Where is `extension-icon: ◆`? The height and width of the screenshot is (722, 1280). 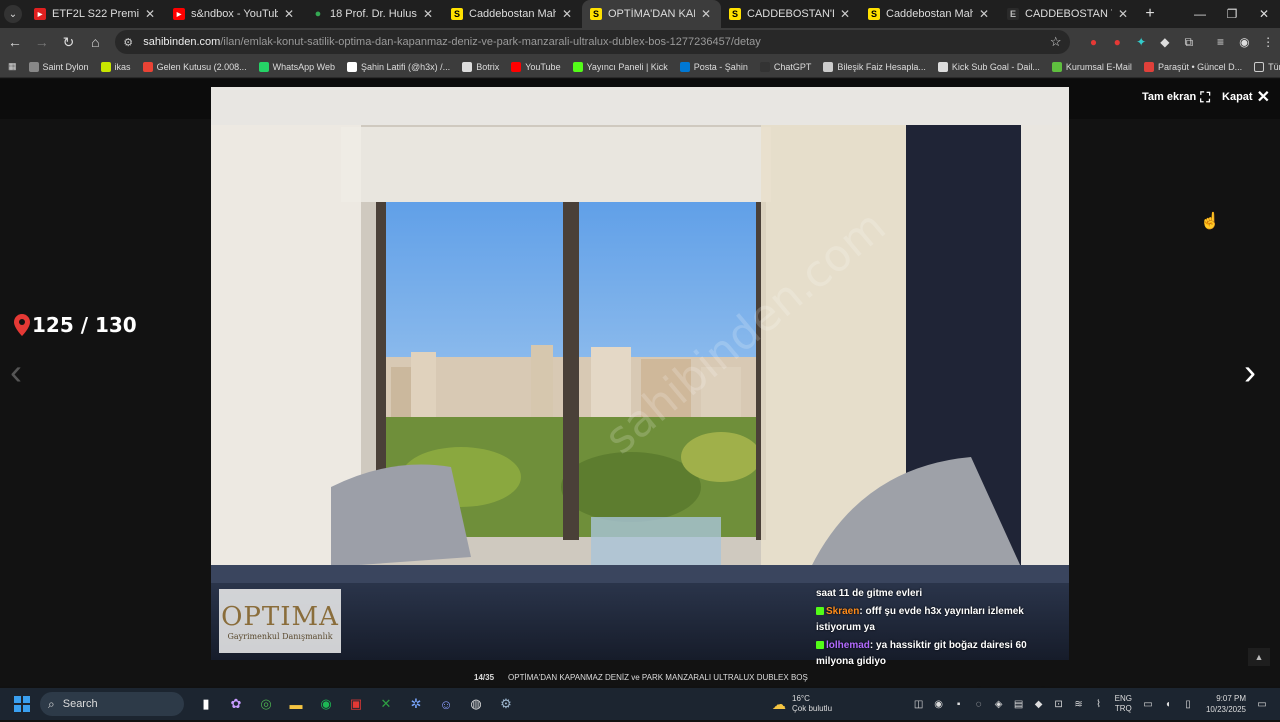
extension-icon: ◆ is located at coordinates (1165, 42).